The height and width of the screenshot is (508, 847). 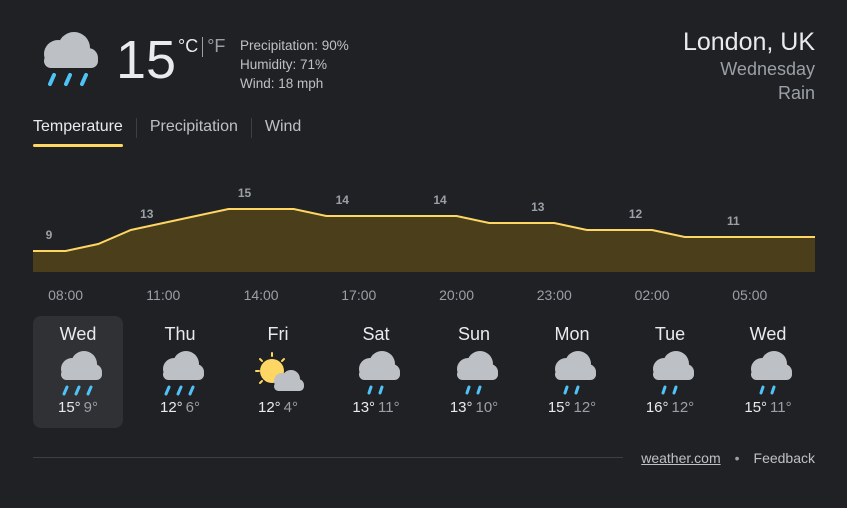 What do you see at coordinates (146, 60) in the screenshot?
I see `current-temperature: 15` at bounding box center [146, 60].